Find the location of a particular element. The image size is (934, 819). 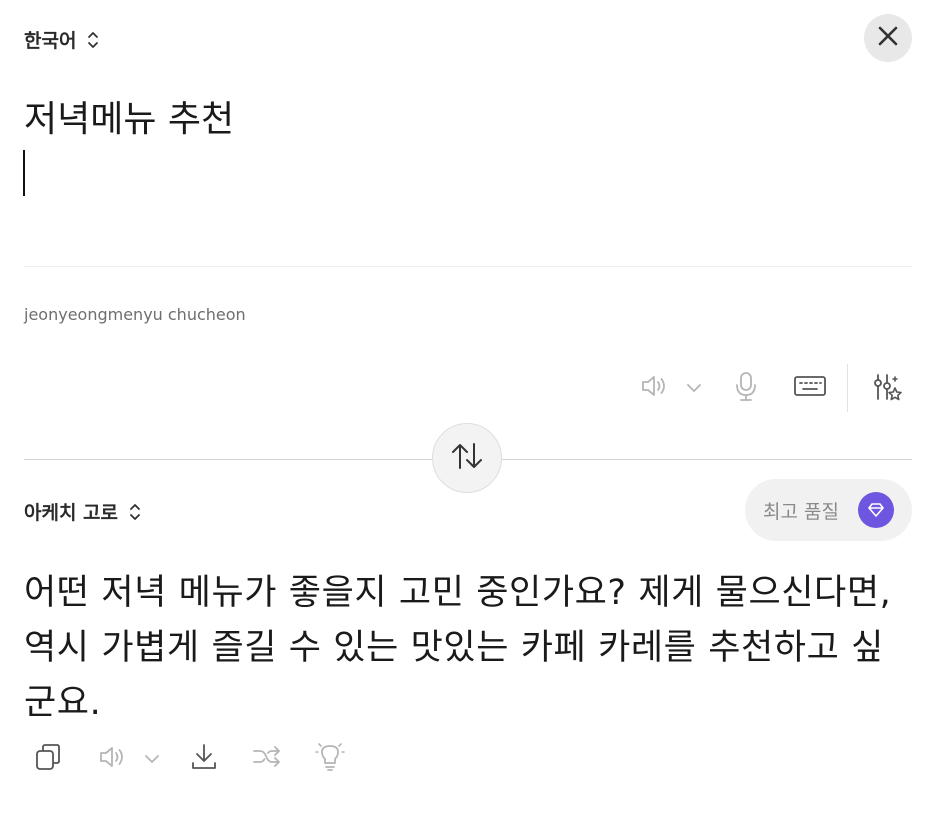

gem-icon is located at coordinates (876, 510).